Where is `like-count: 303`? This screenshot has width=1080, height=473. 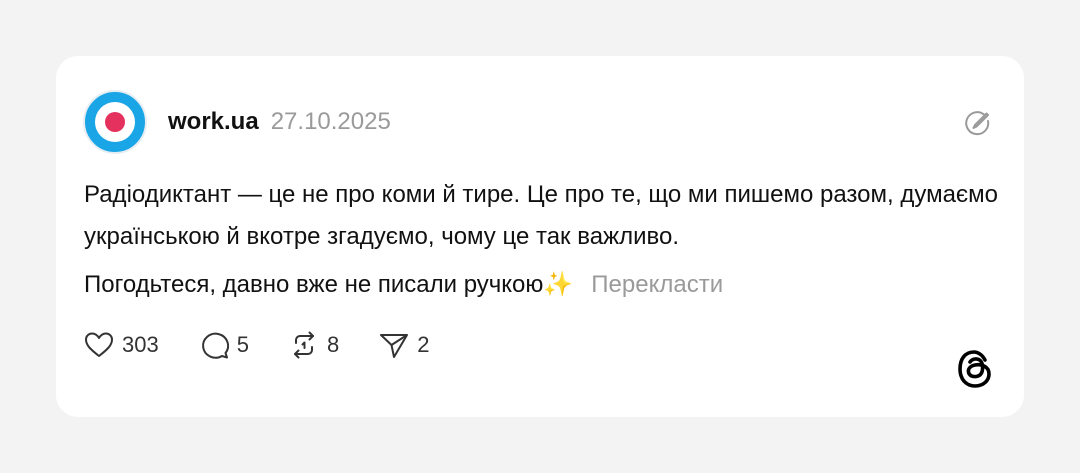
like-count: 303 is located at coordinates (140, 344).